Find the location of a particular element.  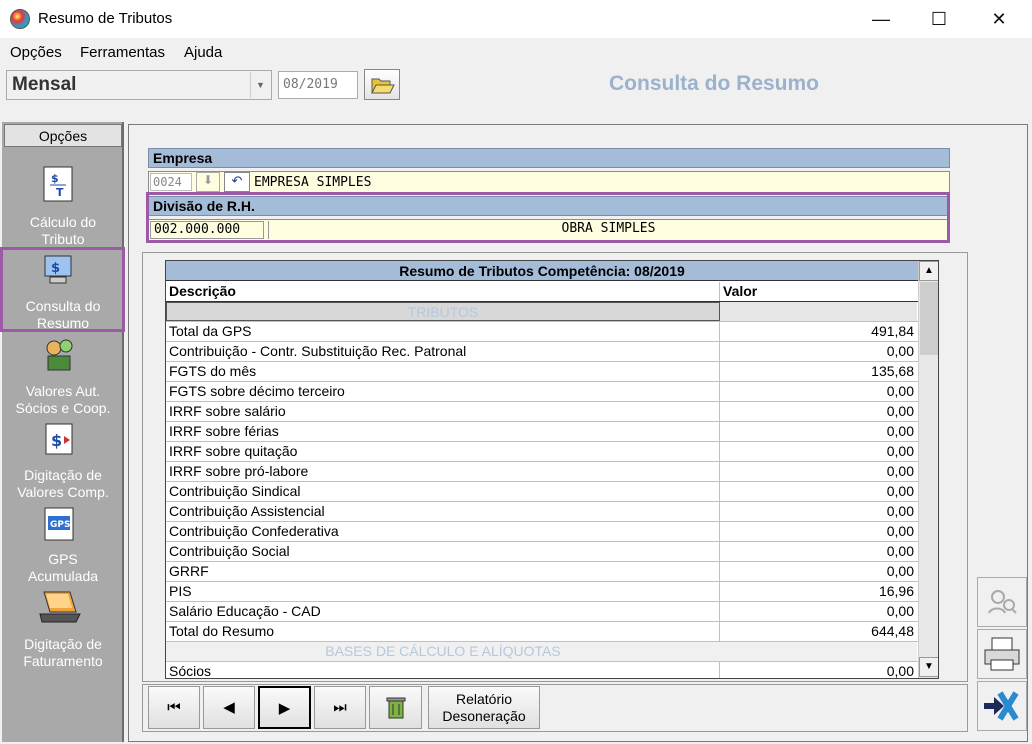

open-folder-button is located at coordinates (382, 84).